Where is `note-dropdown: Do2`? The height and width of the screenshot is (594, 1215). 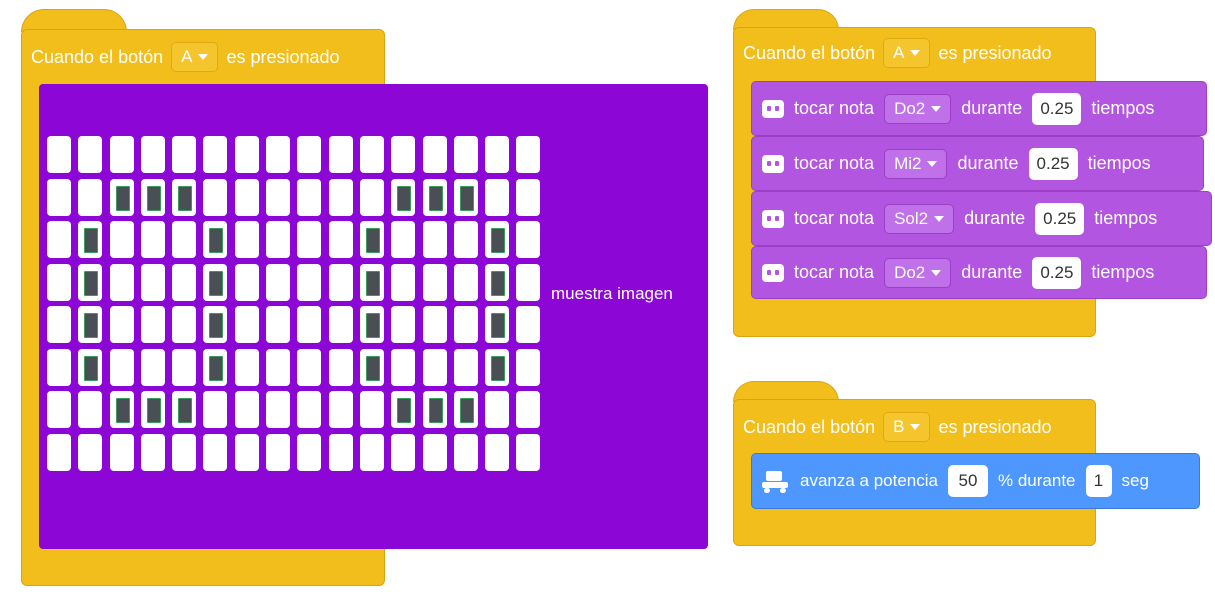
note-dropdown: Do2 is located at coordinates (918, 108).